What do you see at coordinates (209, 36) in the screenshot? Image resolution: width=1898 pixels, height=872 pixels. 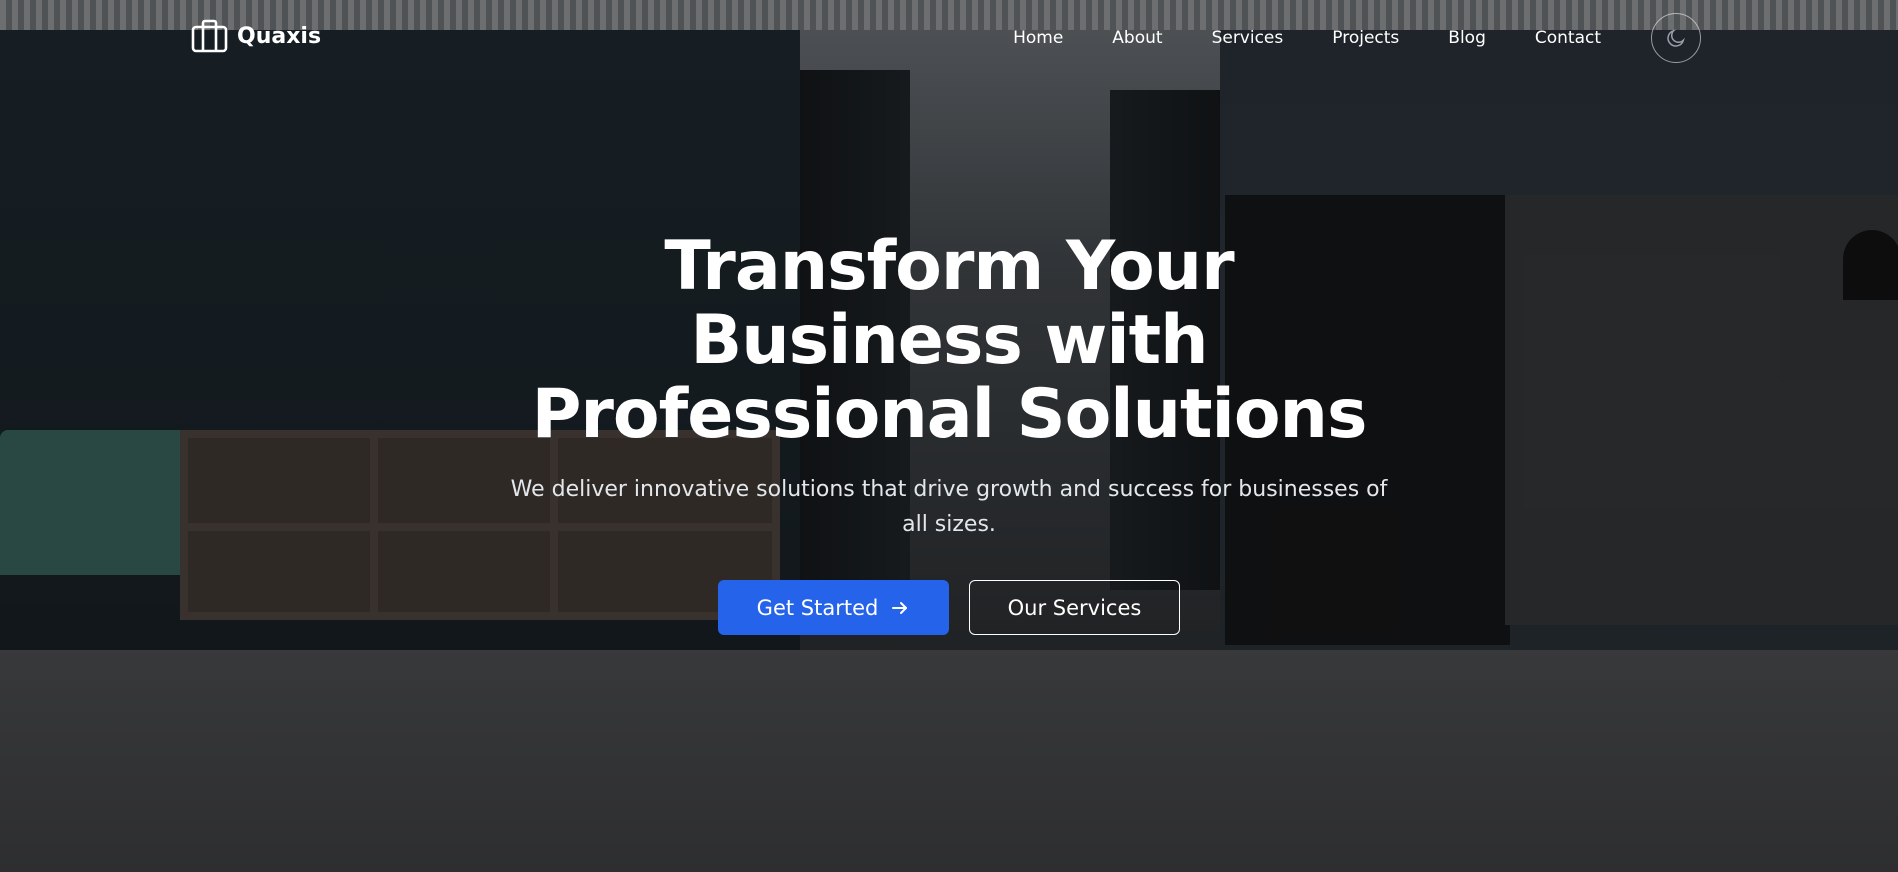 I see `briefcase-icon` at bounding box center [209, 36].